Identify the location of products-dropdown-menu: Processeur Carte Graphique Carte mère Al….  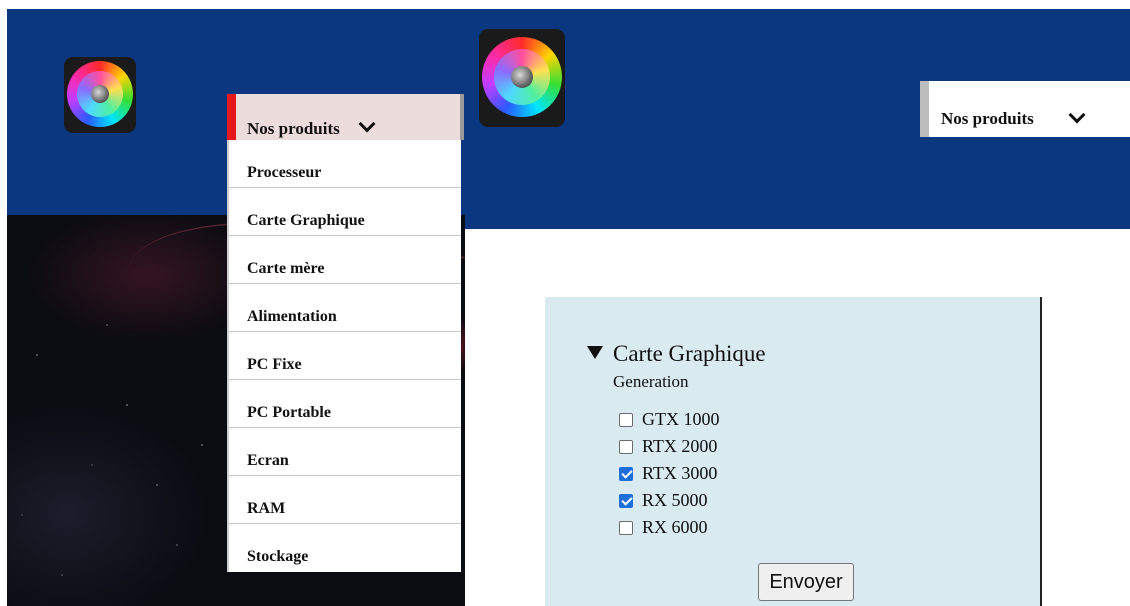
(344, 356).